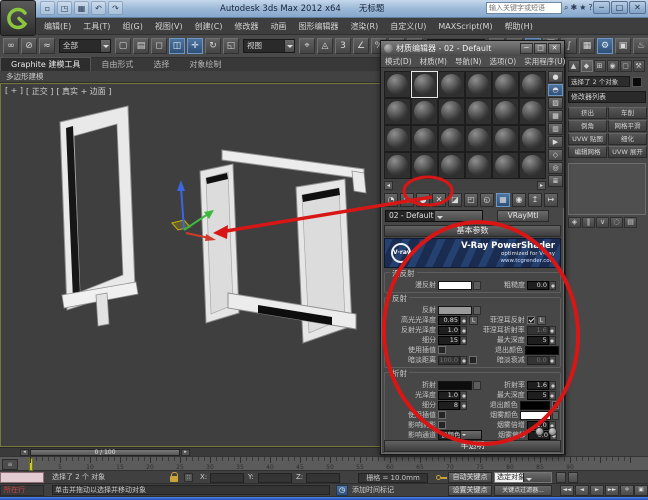  I want to click on background-button: ▨, so click(555, 103).